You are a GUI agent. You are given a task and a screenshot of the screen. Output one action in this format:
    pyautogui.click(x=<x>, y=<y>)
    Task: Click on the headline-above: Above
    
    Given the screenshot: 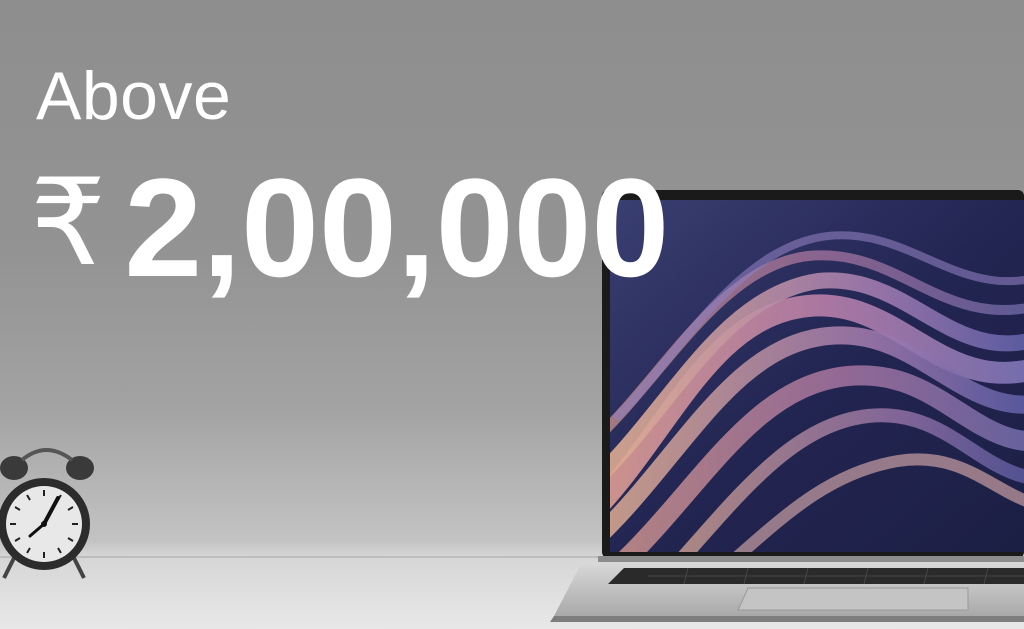 What is the action you would take?
    pyautogui.click(x=134, y=96)
    